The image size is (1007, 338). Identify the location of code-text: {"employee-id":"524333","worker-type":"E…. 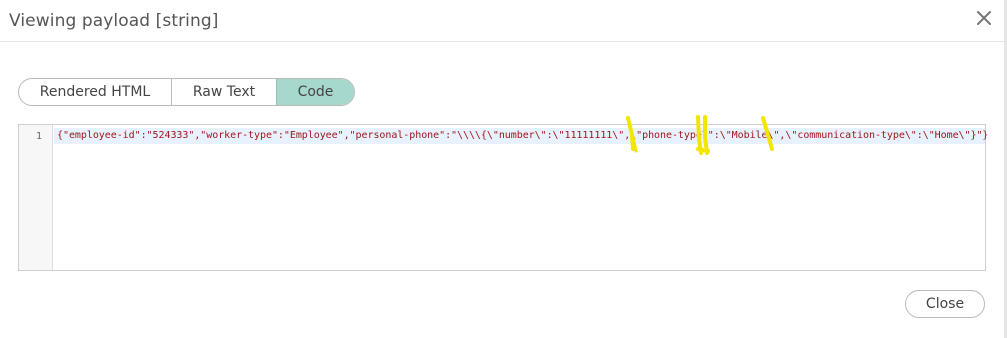
(522, 135).